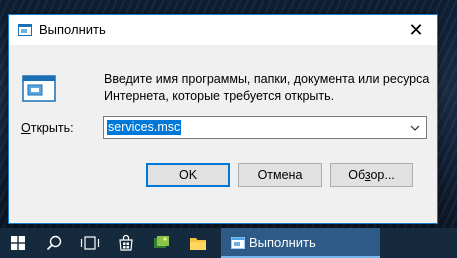 Image resolution: width=457 pixels, height=258 pixels. What do you see at coordinates (144, 127) in the screenshot?
I see `open-input: services.msc` at bounding box center [144, 127].